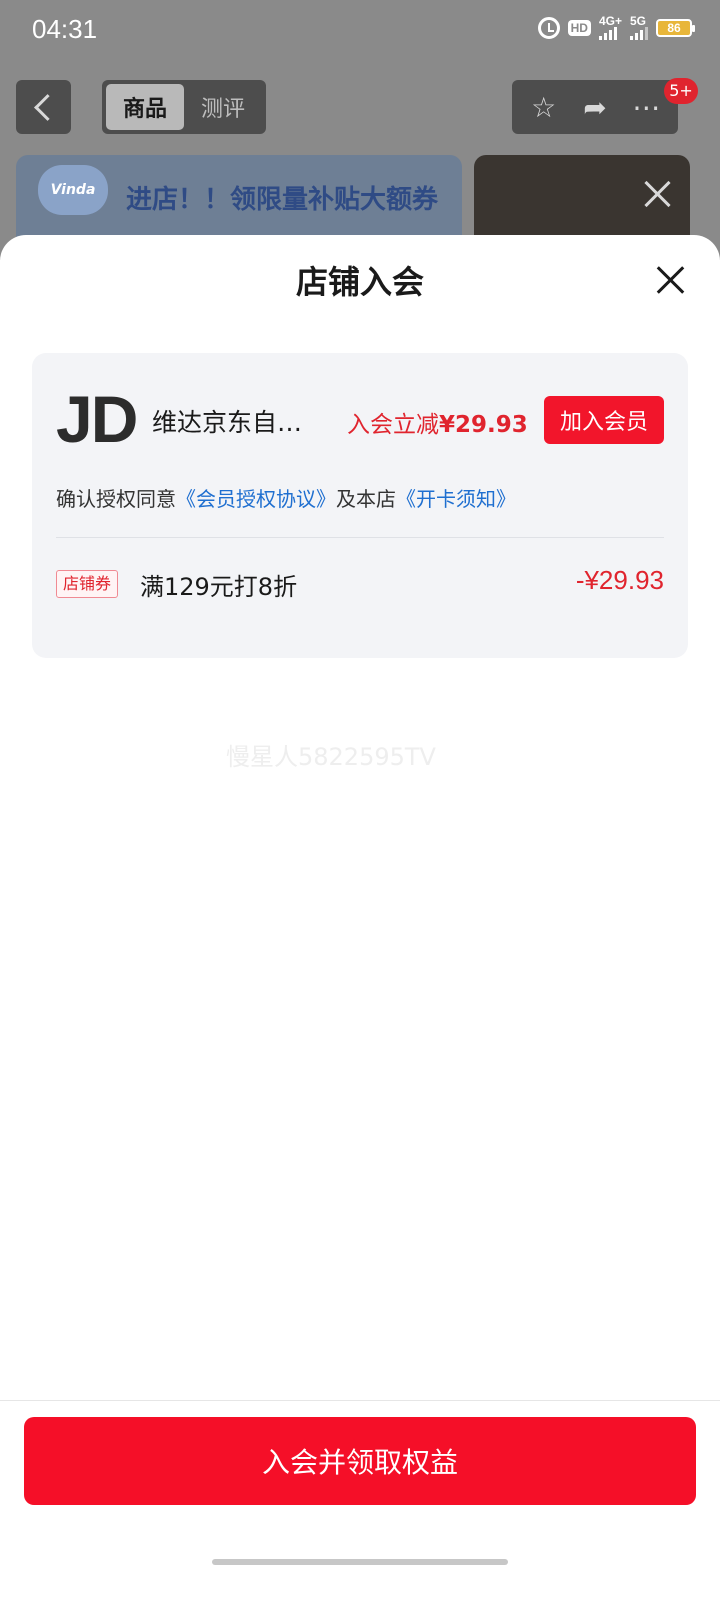 The height and width of the screenshot is (1600, 720). What do you see at coordinates (87, 584) in the screenshot?
I see `store-coupon-tag: 店铺券` at bounding box center [87, 584].